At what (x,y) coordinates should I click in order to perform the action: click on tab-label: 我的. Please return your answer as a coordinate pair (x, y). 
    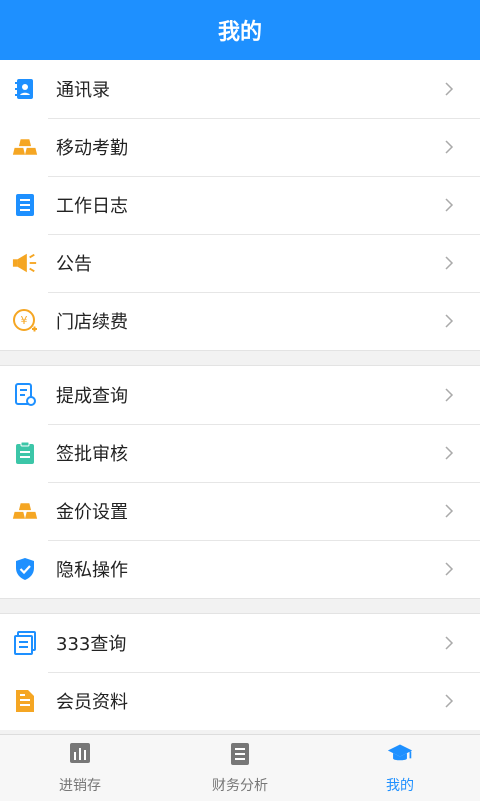
    Looking at the image, I should click on (400, 786).